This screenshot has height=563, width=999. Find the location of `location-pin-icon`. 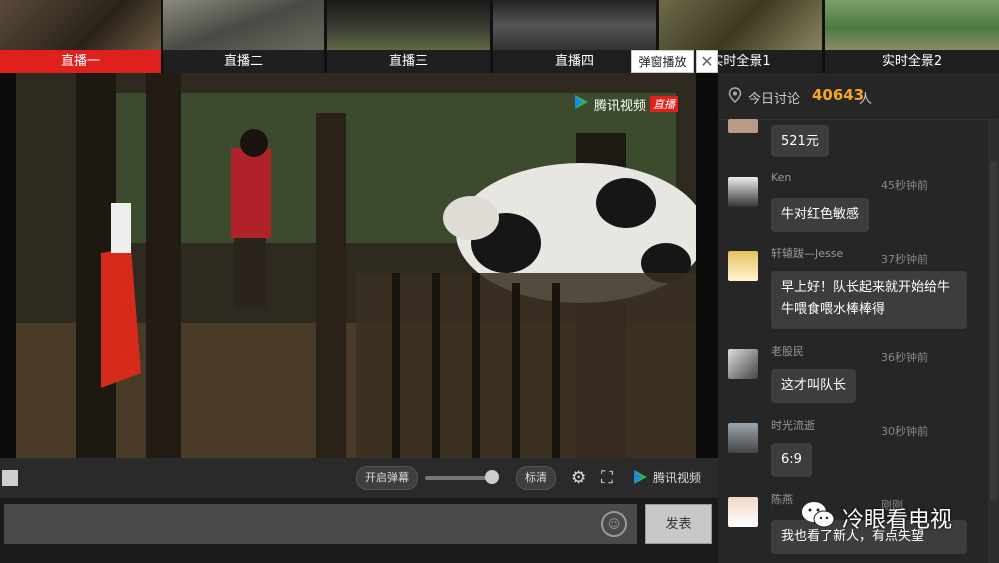

location-pin-icon is located at coordinates (735, 97).